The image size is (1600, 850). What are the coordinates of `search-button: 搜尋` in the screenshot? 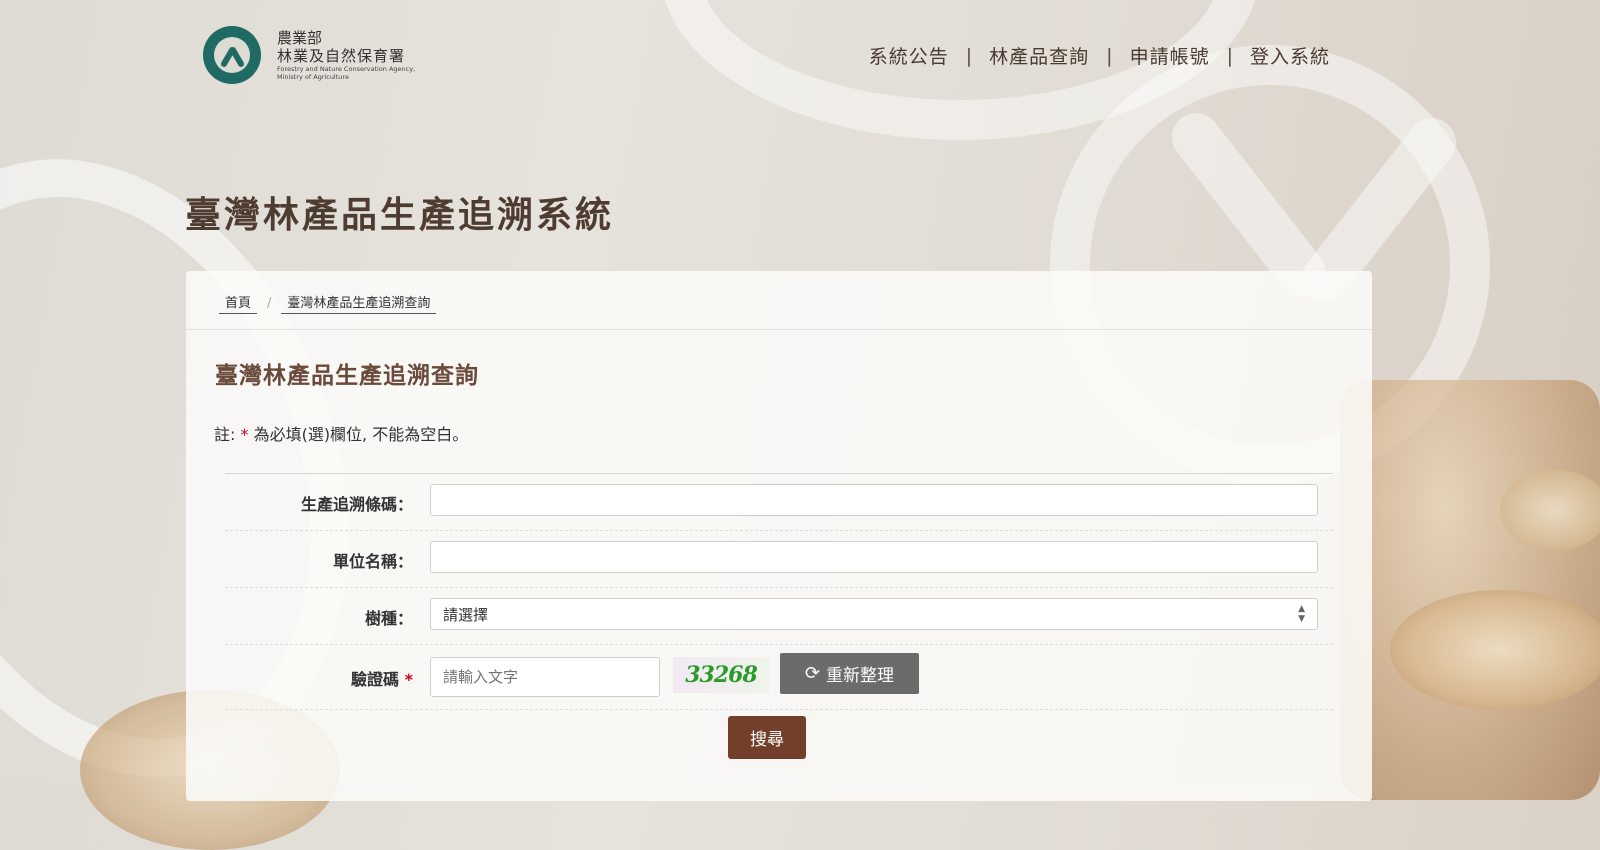 It's located at (767, 737).